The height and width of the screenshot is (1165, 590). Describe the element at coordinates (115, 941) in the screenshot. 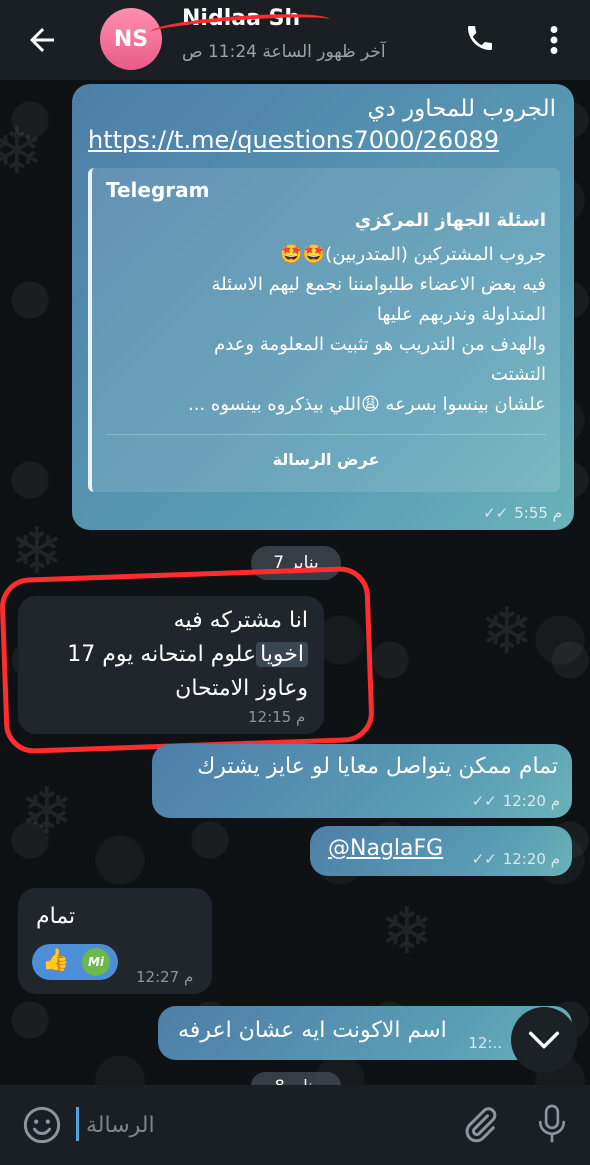

I see `message-bubble-incoming: تمام 👍 Mi 12:27 م` at that location.